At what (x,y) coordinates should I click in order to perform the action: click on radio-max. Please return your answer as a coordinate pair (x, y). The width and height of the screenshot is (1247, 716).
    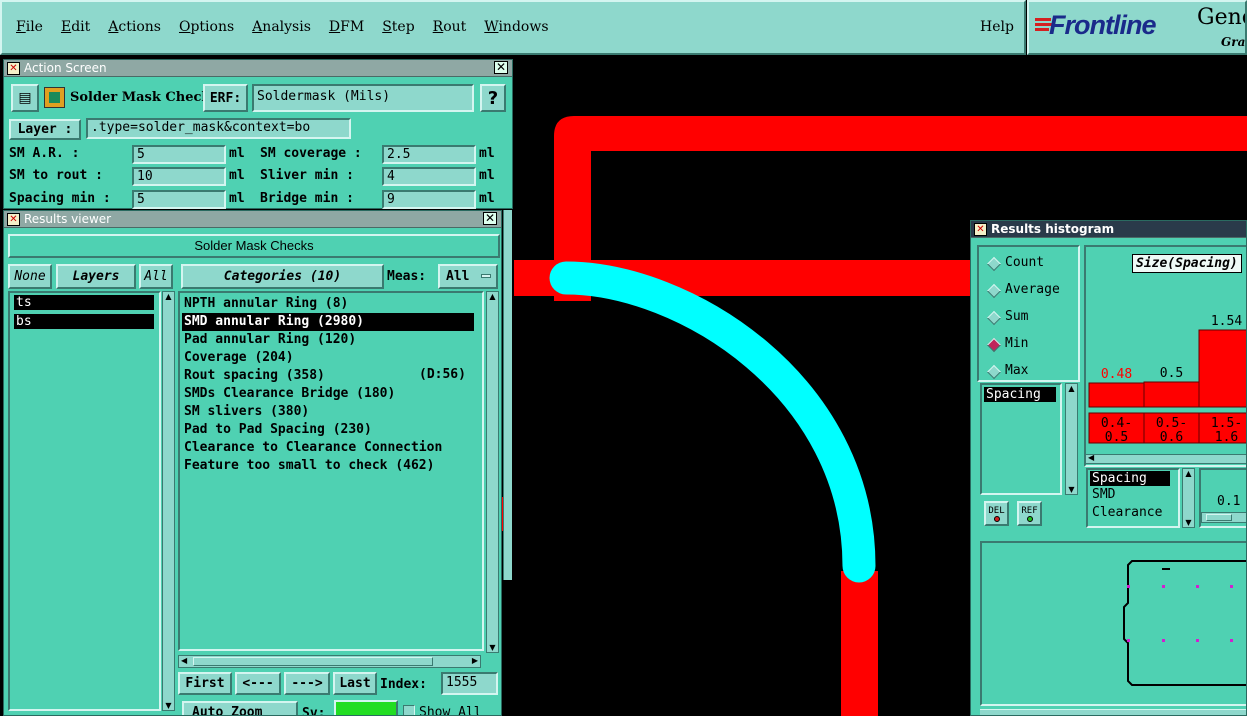
    Looking at the image, I should click on (994, 372).